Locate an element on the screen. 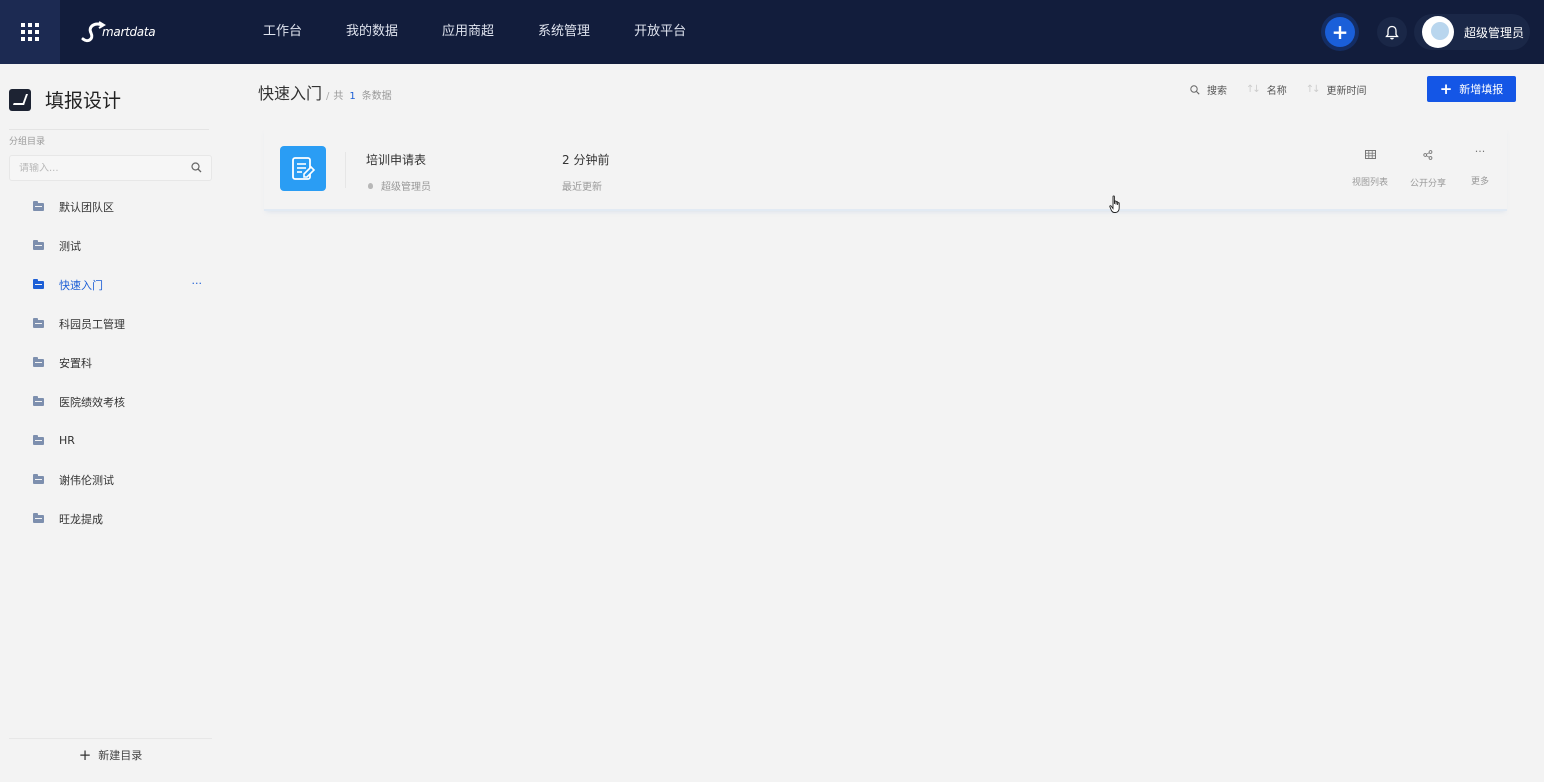 This screenshot has width=1544, height=782. more-actions-button: ··· 更多 is located at coordinates (1480, 166).